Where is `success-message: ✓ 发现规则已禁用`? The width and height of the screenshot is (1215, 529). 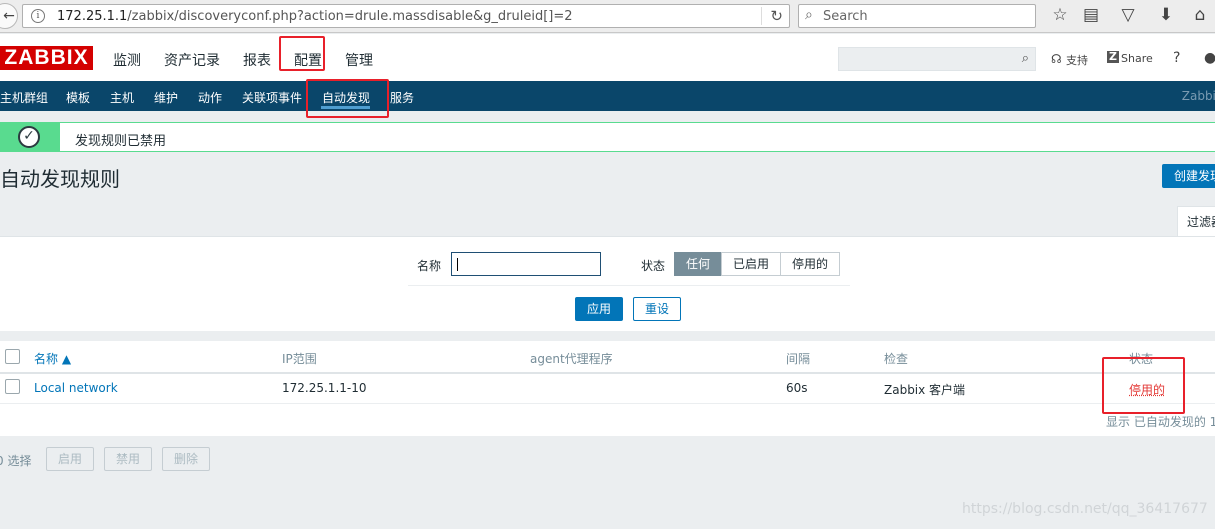 success-message: ✓ 发现规则已禁用 is located at coordinates (607, 137).